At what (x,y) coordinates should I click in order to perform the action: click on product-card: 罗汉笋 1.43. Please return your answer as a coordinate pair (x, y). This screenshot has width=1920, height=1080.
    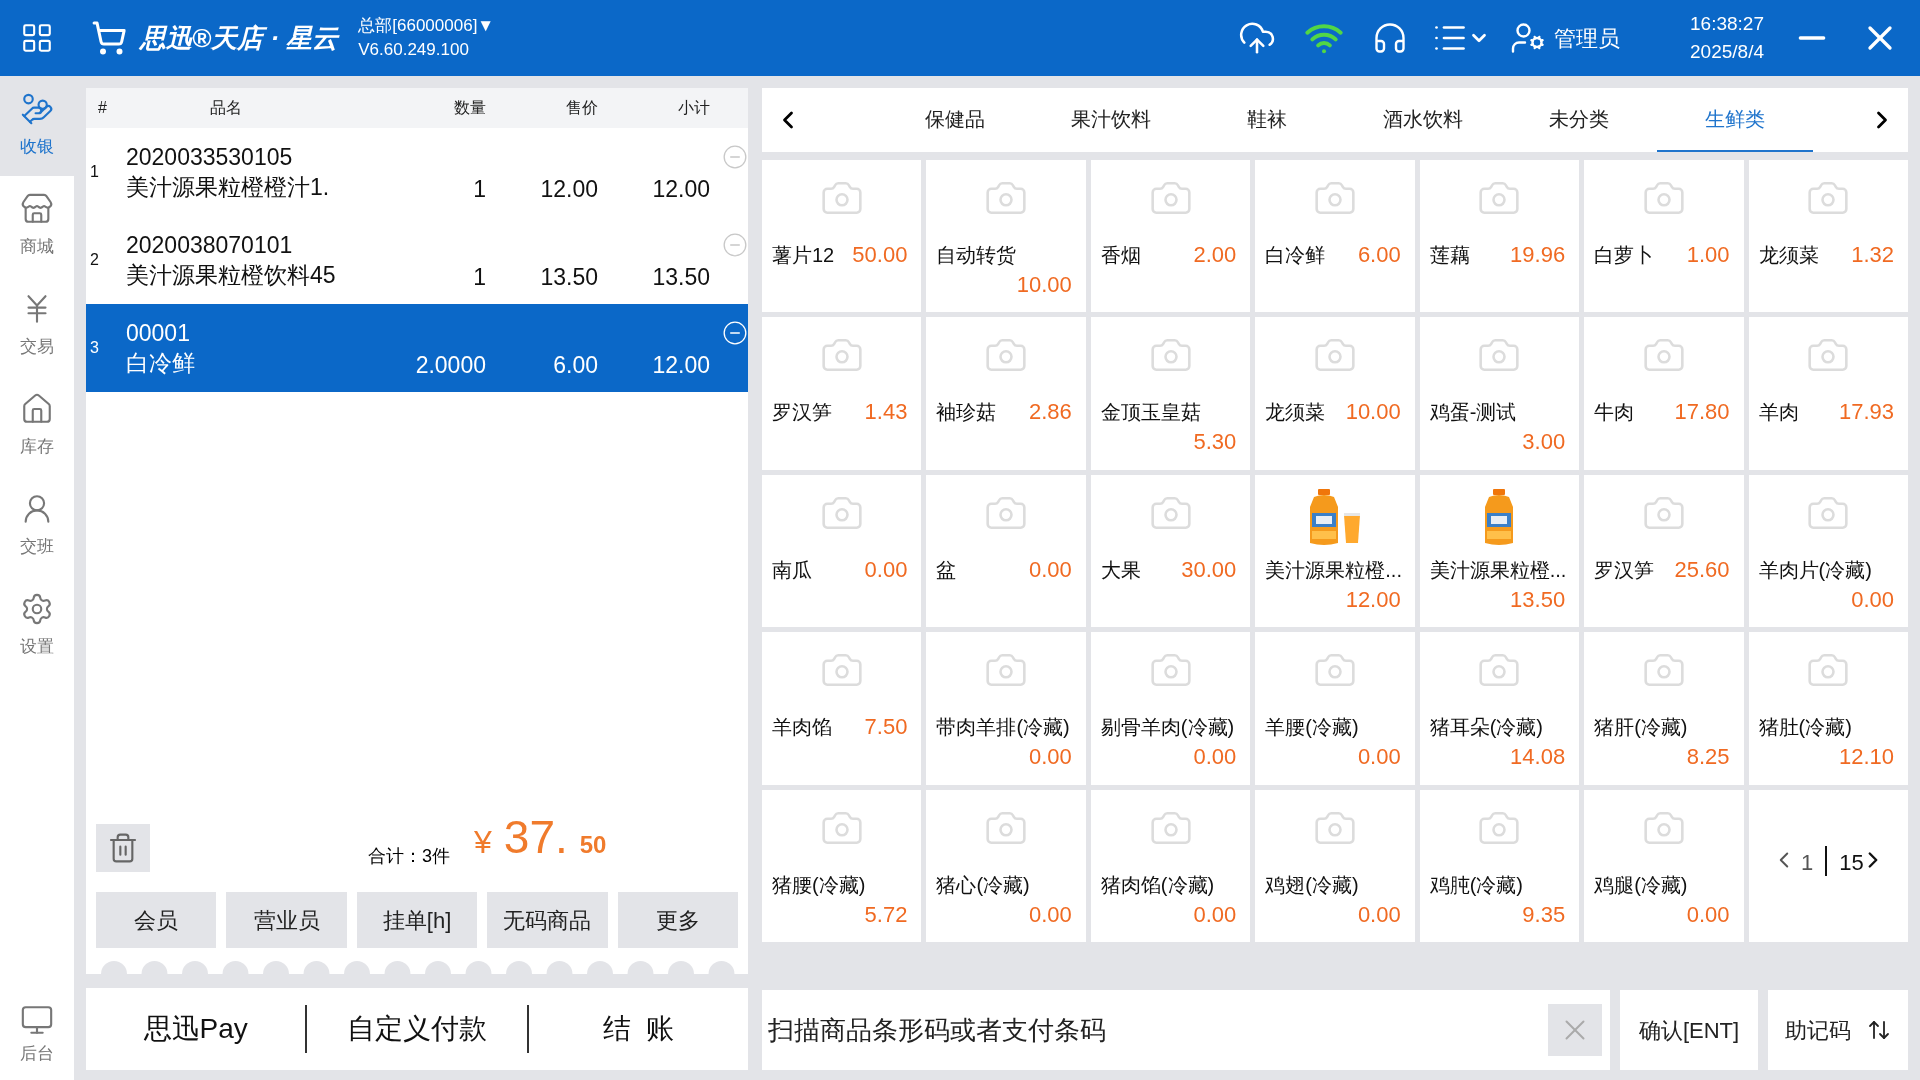
    Looking at the image, I should click on (842, 393).